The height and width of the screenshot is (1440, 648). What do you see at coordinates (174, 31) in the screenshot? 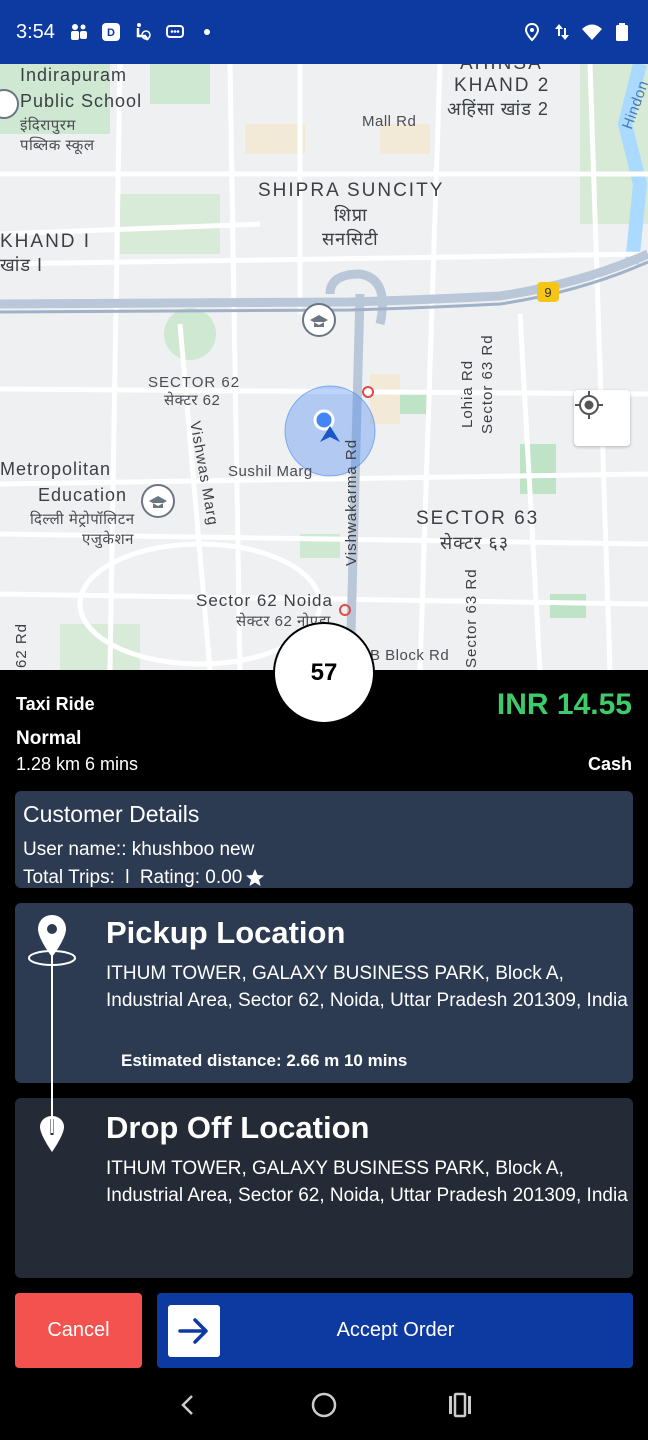
I see `message-icon` at bounding box center [174, 31].